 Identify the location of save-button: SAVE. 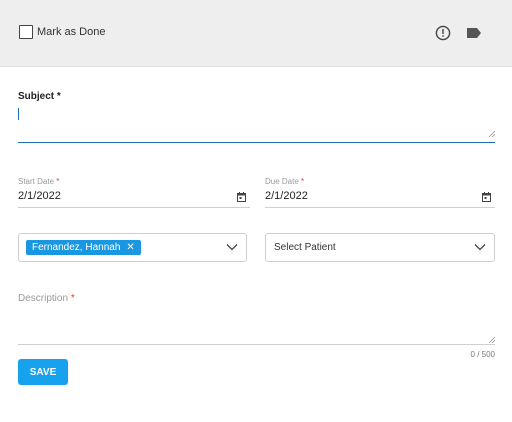
(43, 372).